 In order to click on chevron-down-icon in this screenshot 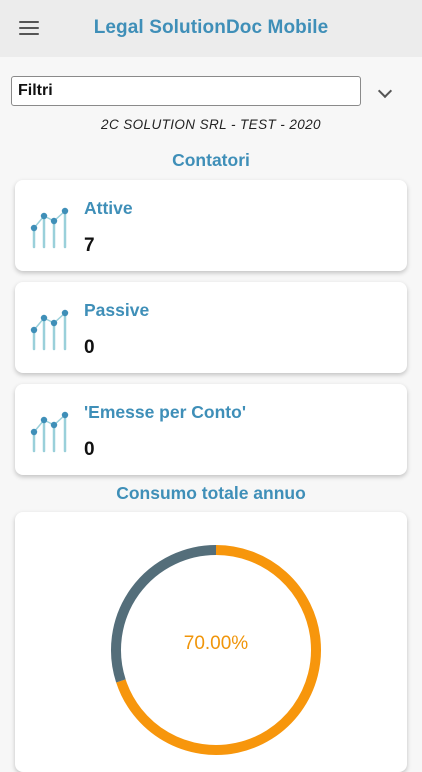, I will do `click(385, 91)`.